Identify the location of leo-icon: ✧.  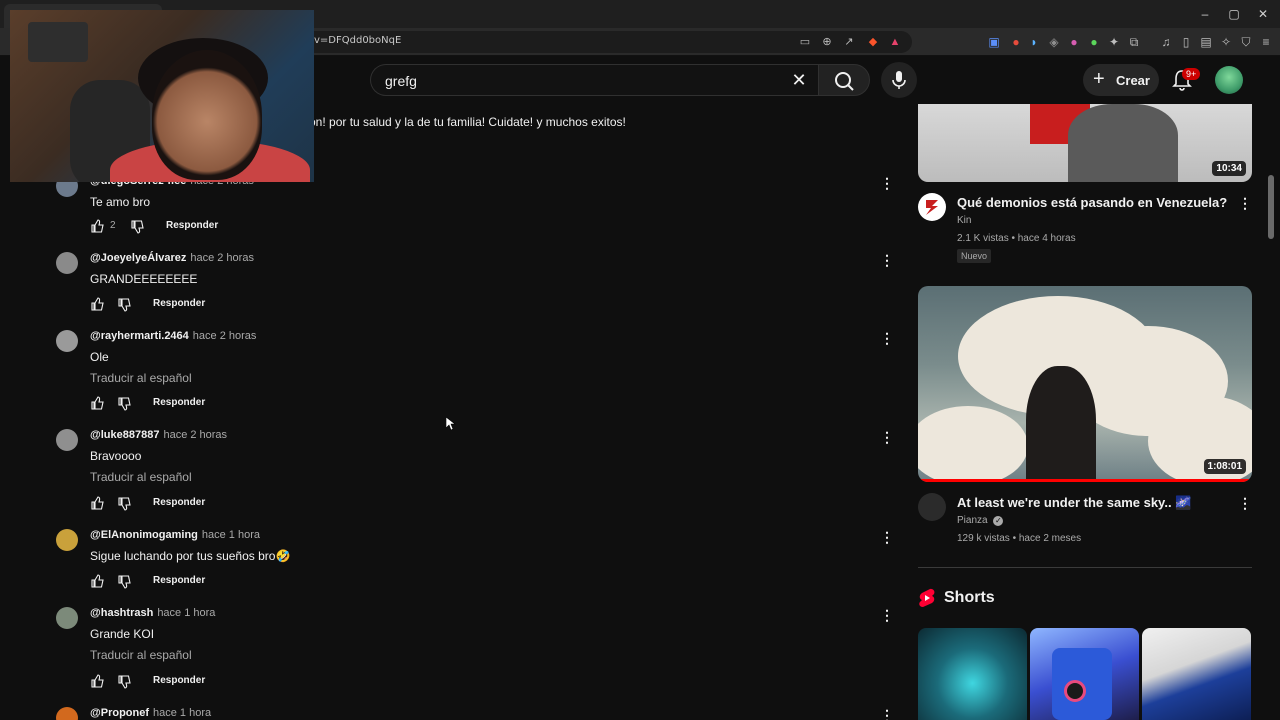
(1226, 42).